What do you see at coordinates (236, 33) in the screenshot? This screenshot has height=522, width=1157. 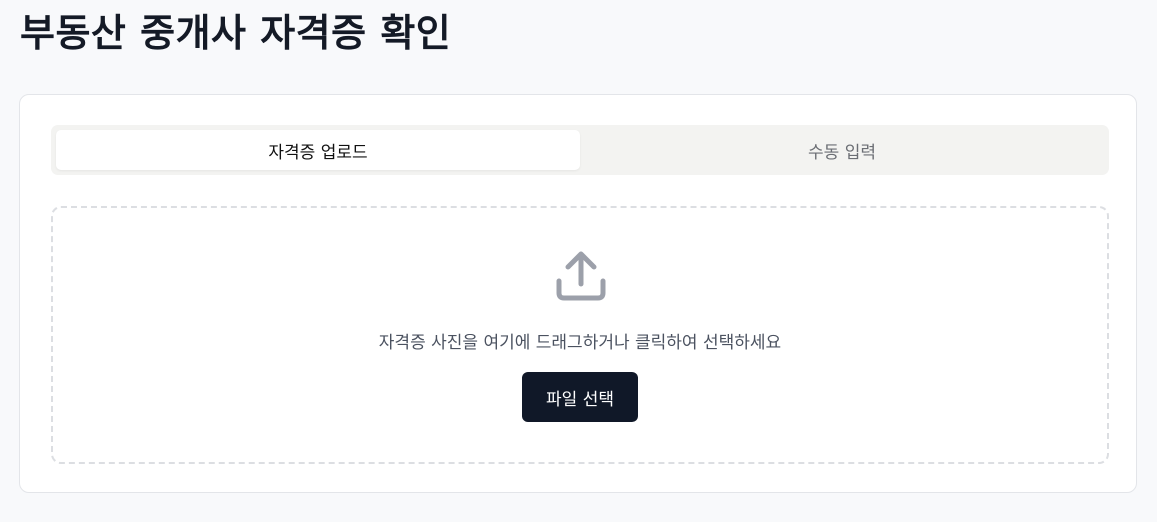 I see `page-title: 부동산 중개사 자격증 확인` at bounding box center [236, 33].